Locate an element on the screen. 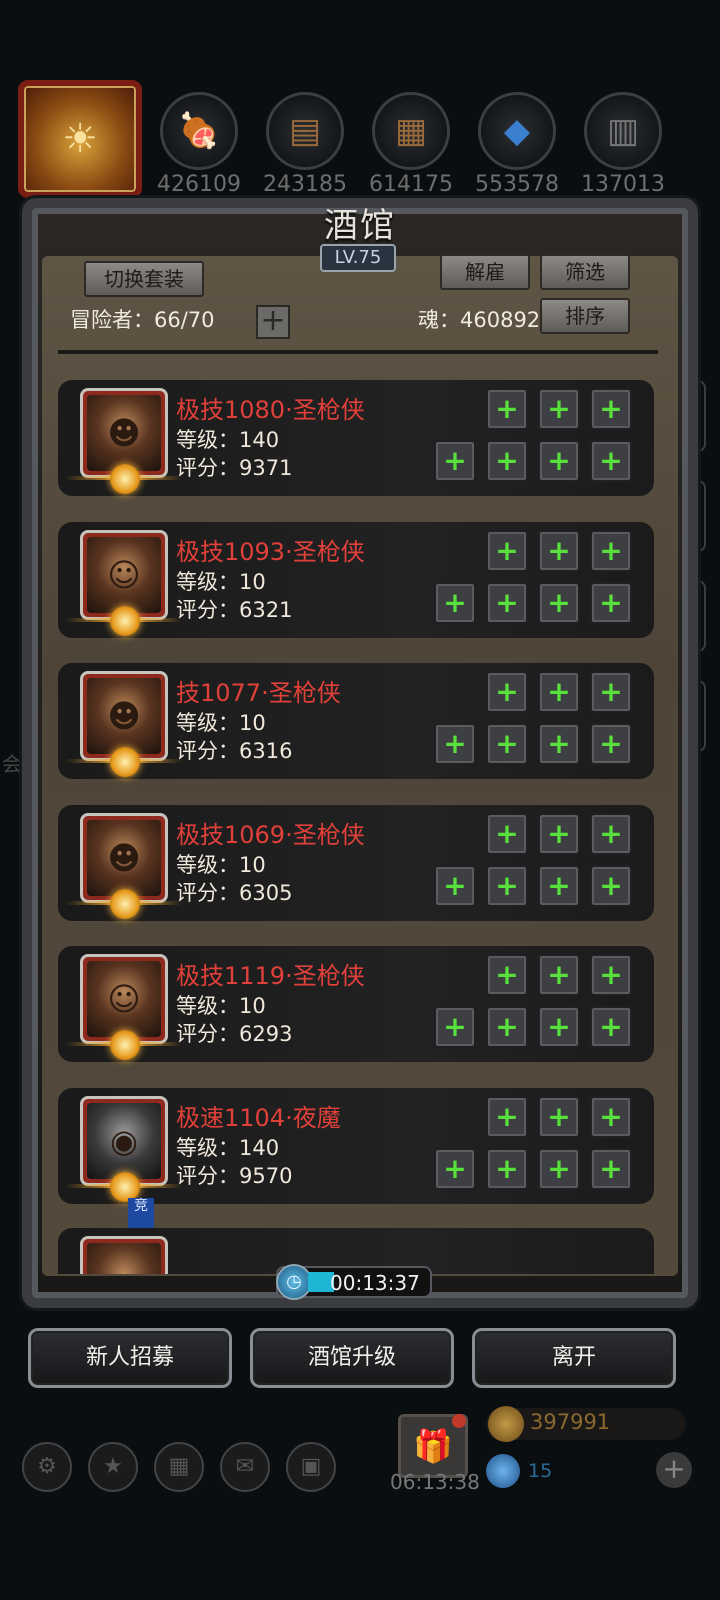  player-avatar: ☀ is located at coordinates (80, 139).